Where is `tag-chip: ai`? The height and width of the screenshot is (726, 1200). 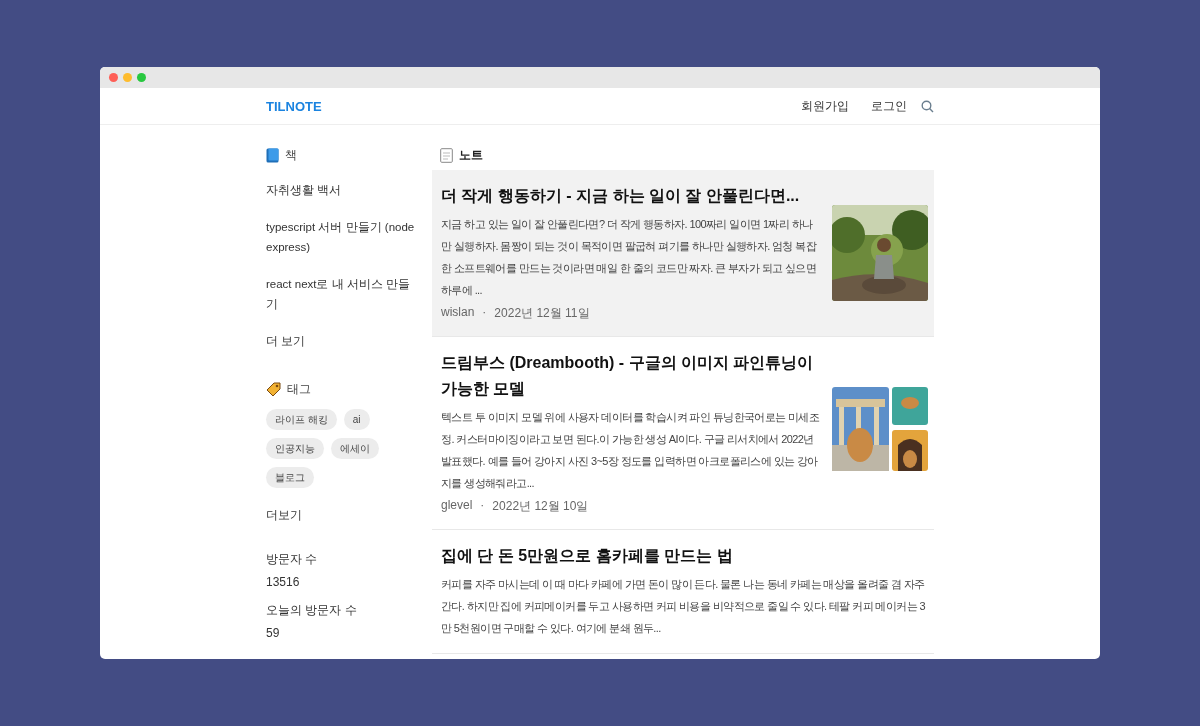 tag-chip: ai is located at coordinates (356, 419).